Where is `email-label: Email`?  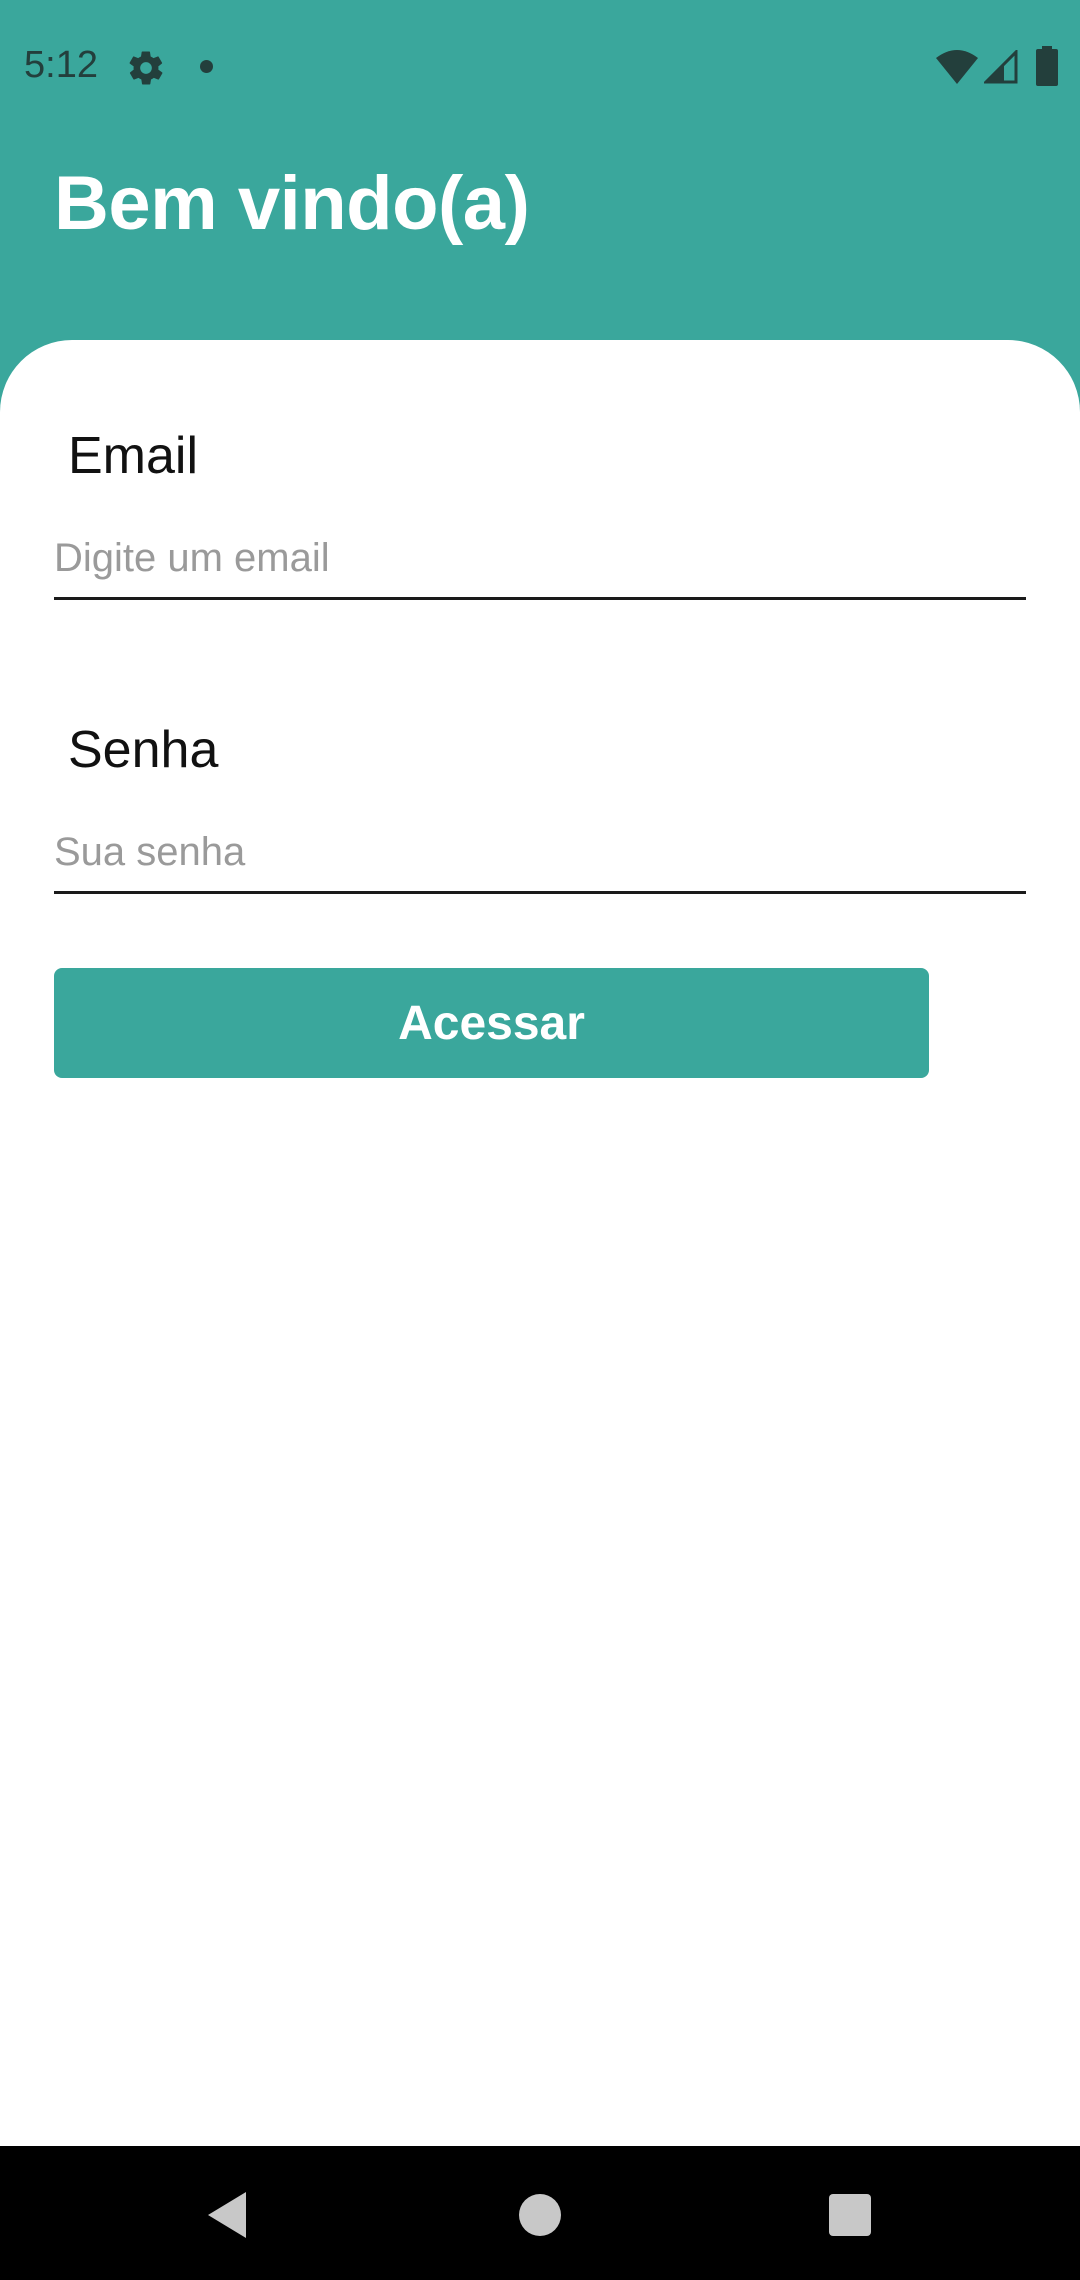 email-label: Email is located at coordinates (133, 456).